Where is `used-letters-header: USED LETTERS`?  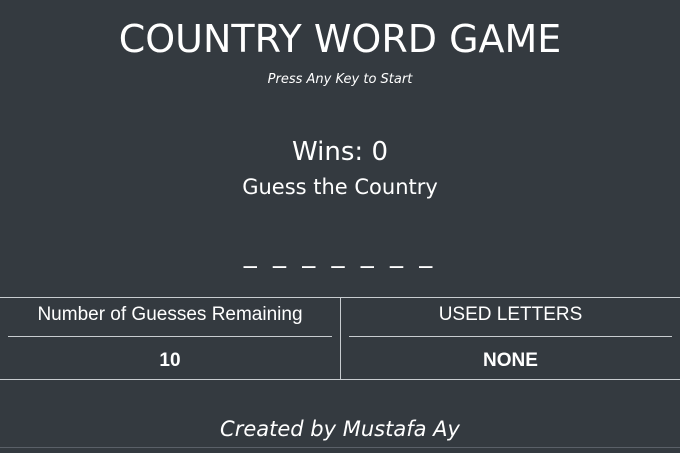
used-letters-header: USED LETTERS is located at coordinates (510, 314).